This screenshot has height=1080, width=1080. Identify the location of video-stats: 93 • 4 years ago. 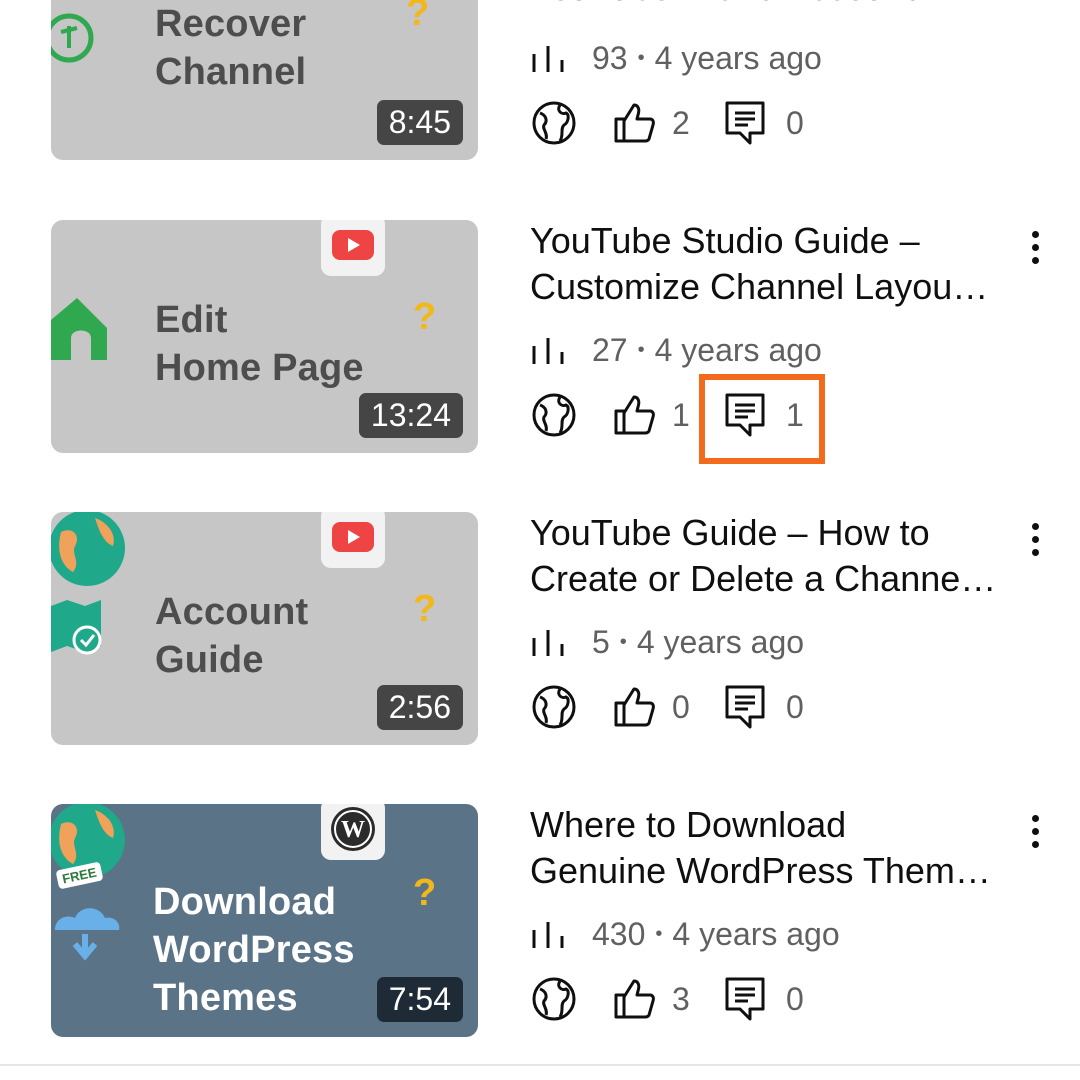
(676, 58).